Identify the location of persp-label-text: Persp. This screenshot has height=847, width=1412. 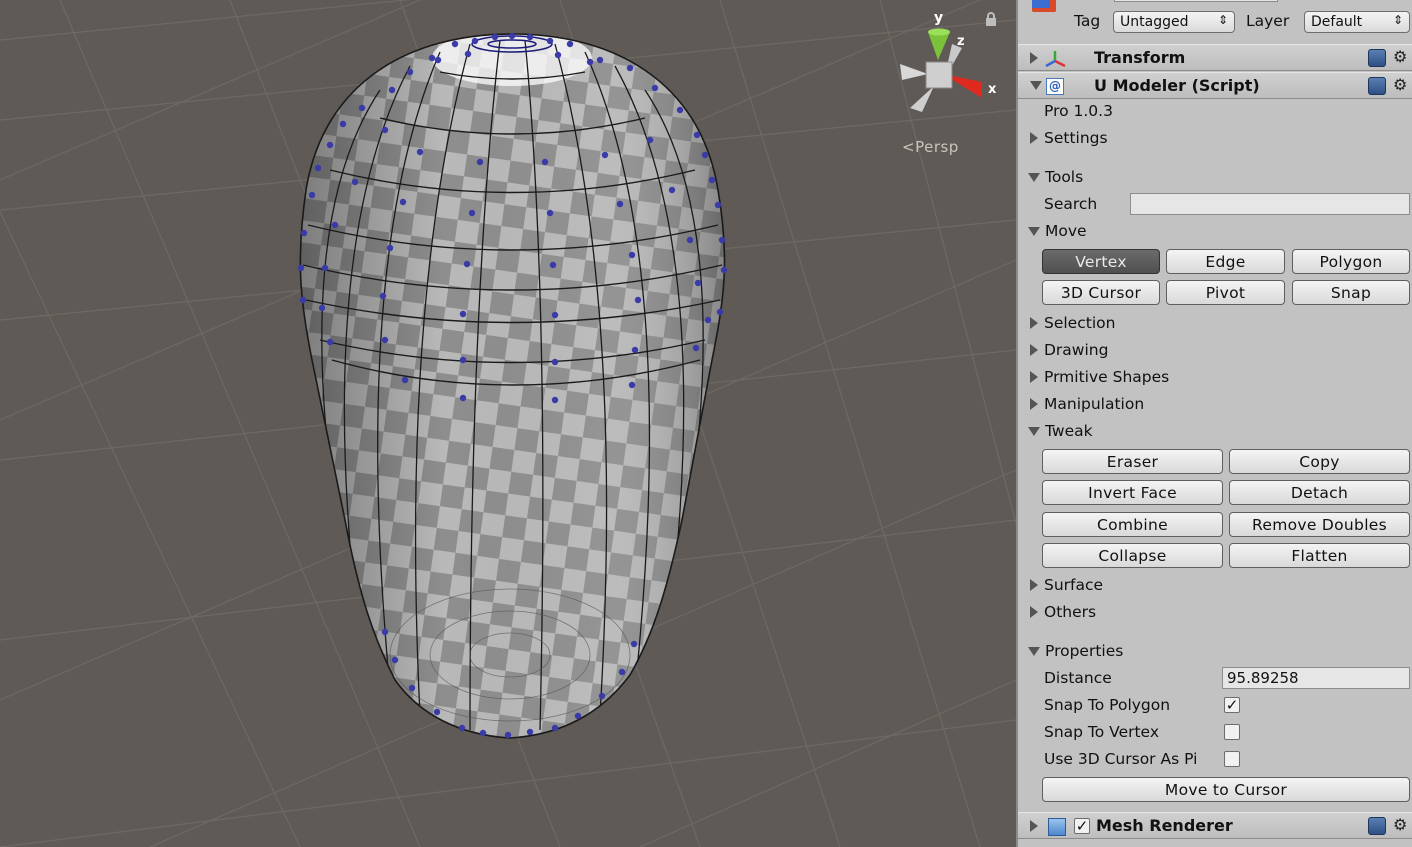
(937, 147).